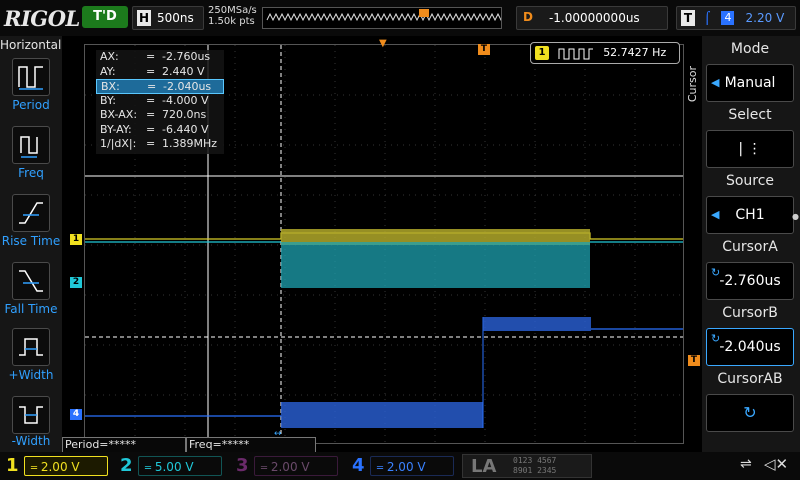  I want to click on ch2-offset-marker: 2, so click(76, 282).